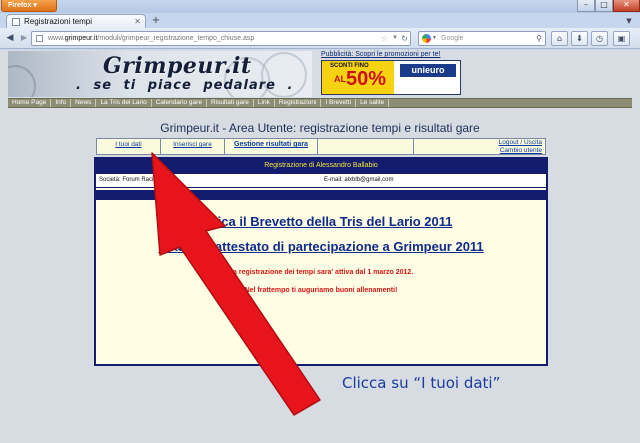  I want to click on search-placeholder: Google, so click(452, 38).